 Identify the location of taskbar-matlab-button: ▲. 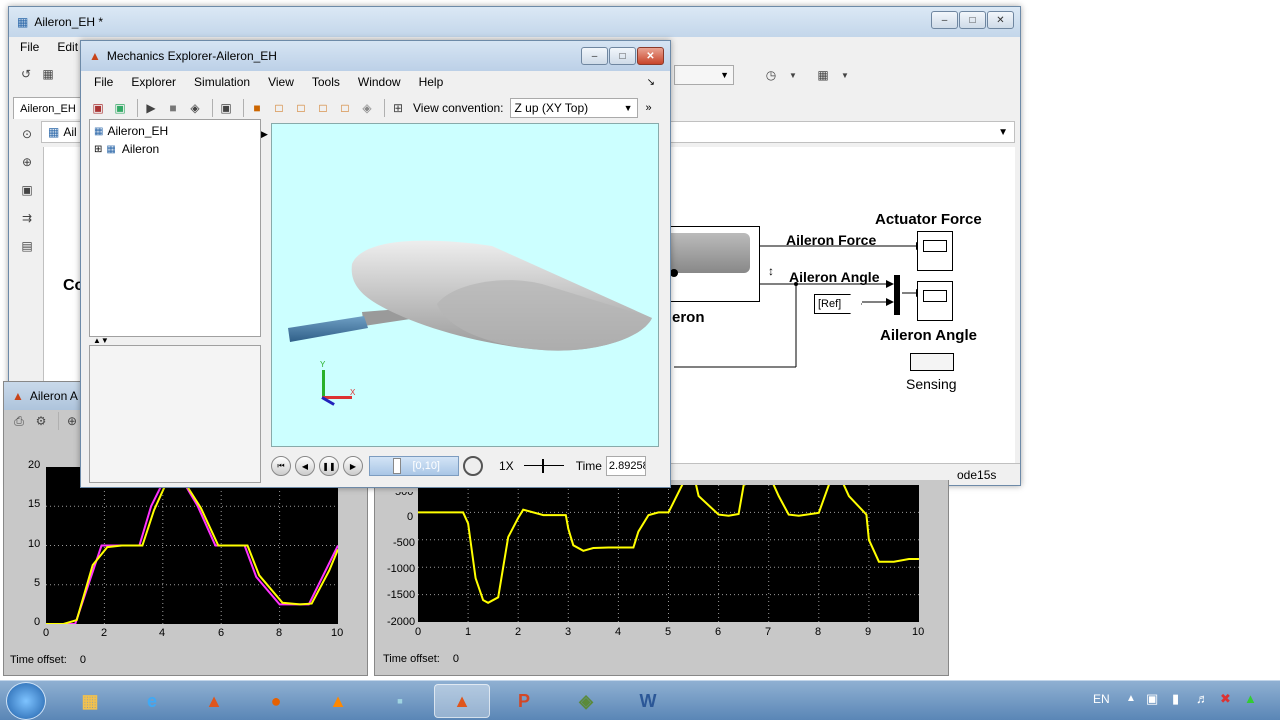
(214, 701).